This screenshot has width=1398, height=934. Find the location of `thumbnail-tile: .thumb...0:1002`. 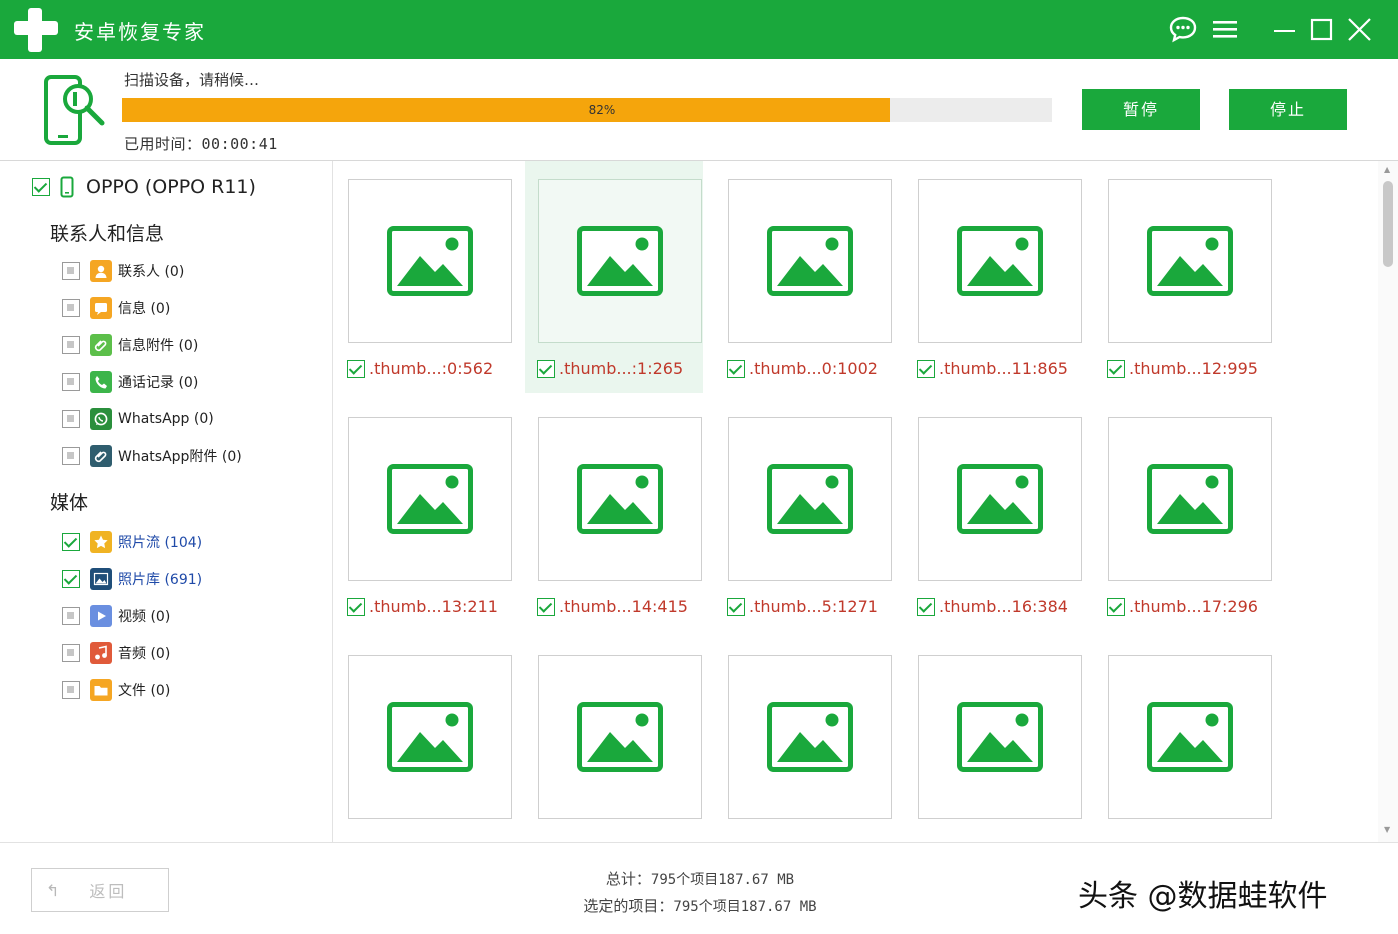

thumbnail-tile: .thumb...0:1002 is located at coordinates (804, 277).